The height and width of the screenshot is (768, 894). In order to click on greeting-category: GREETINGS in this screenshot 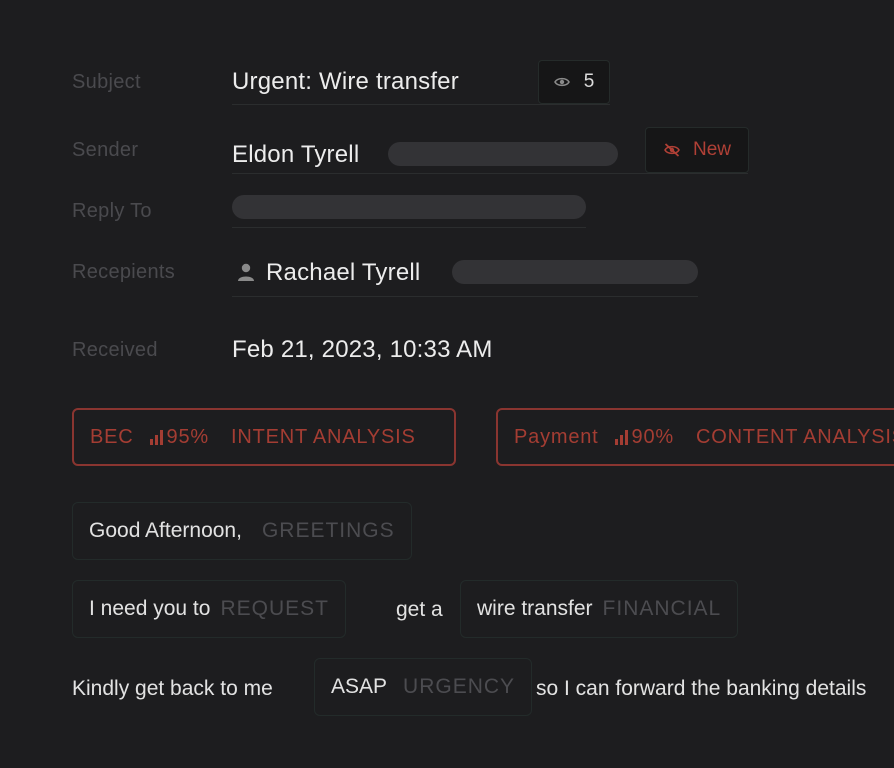, I will do `click(328, 530)`.